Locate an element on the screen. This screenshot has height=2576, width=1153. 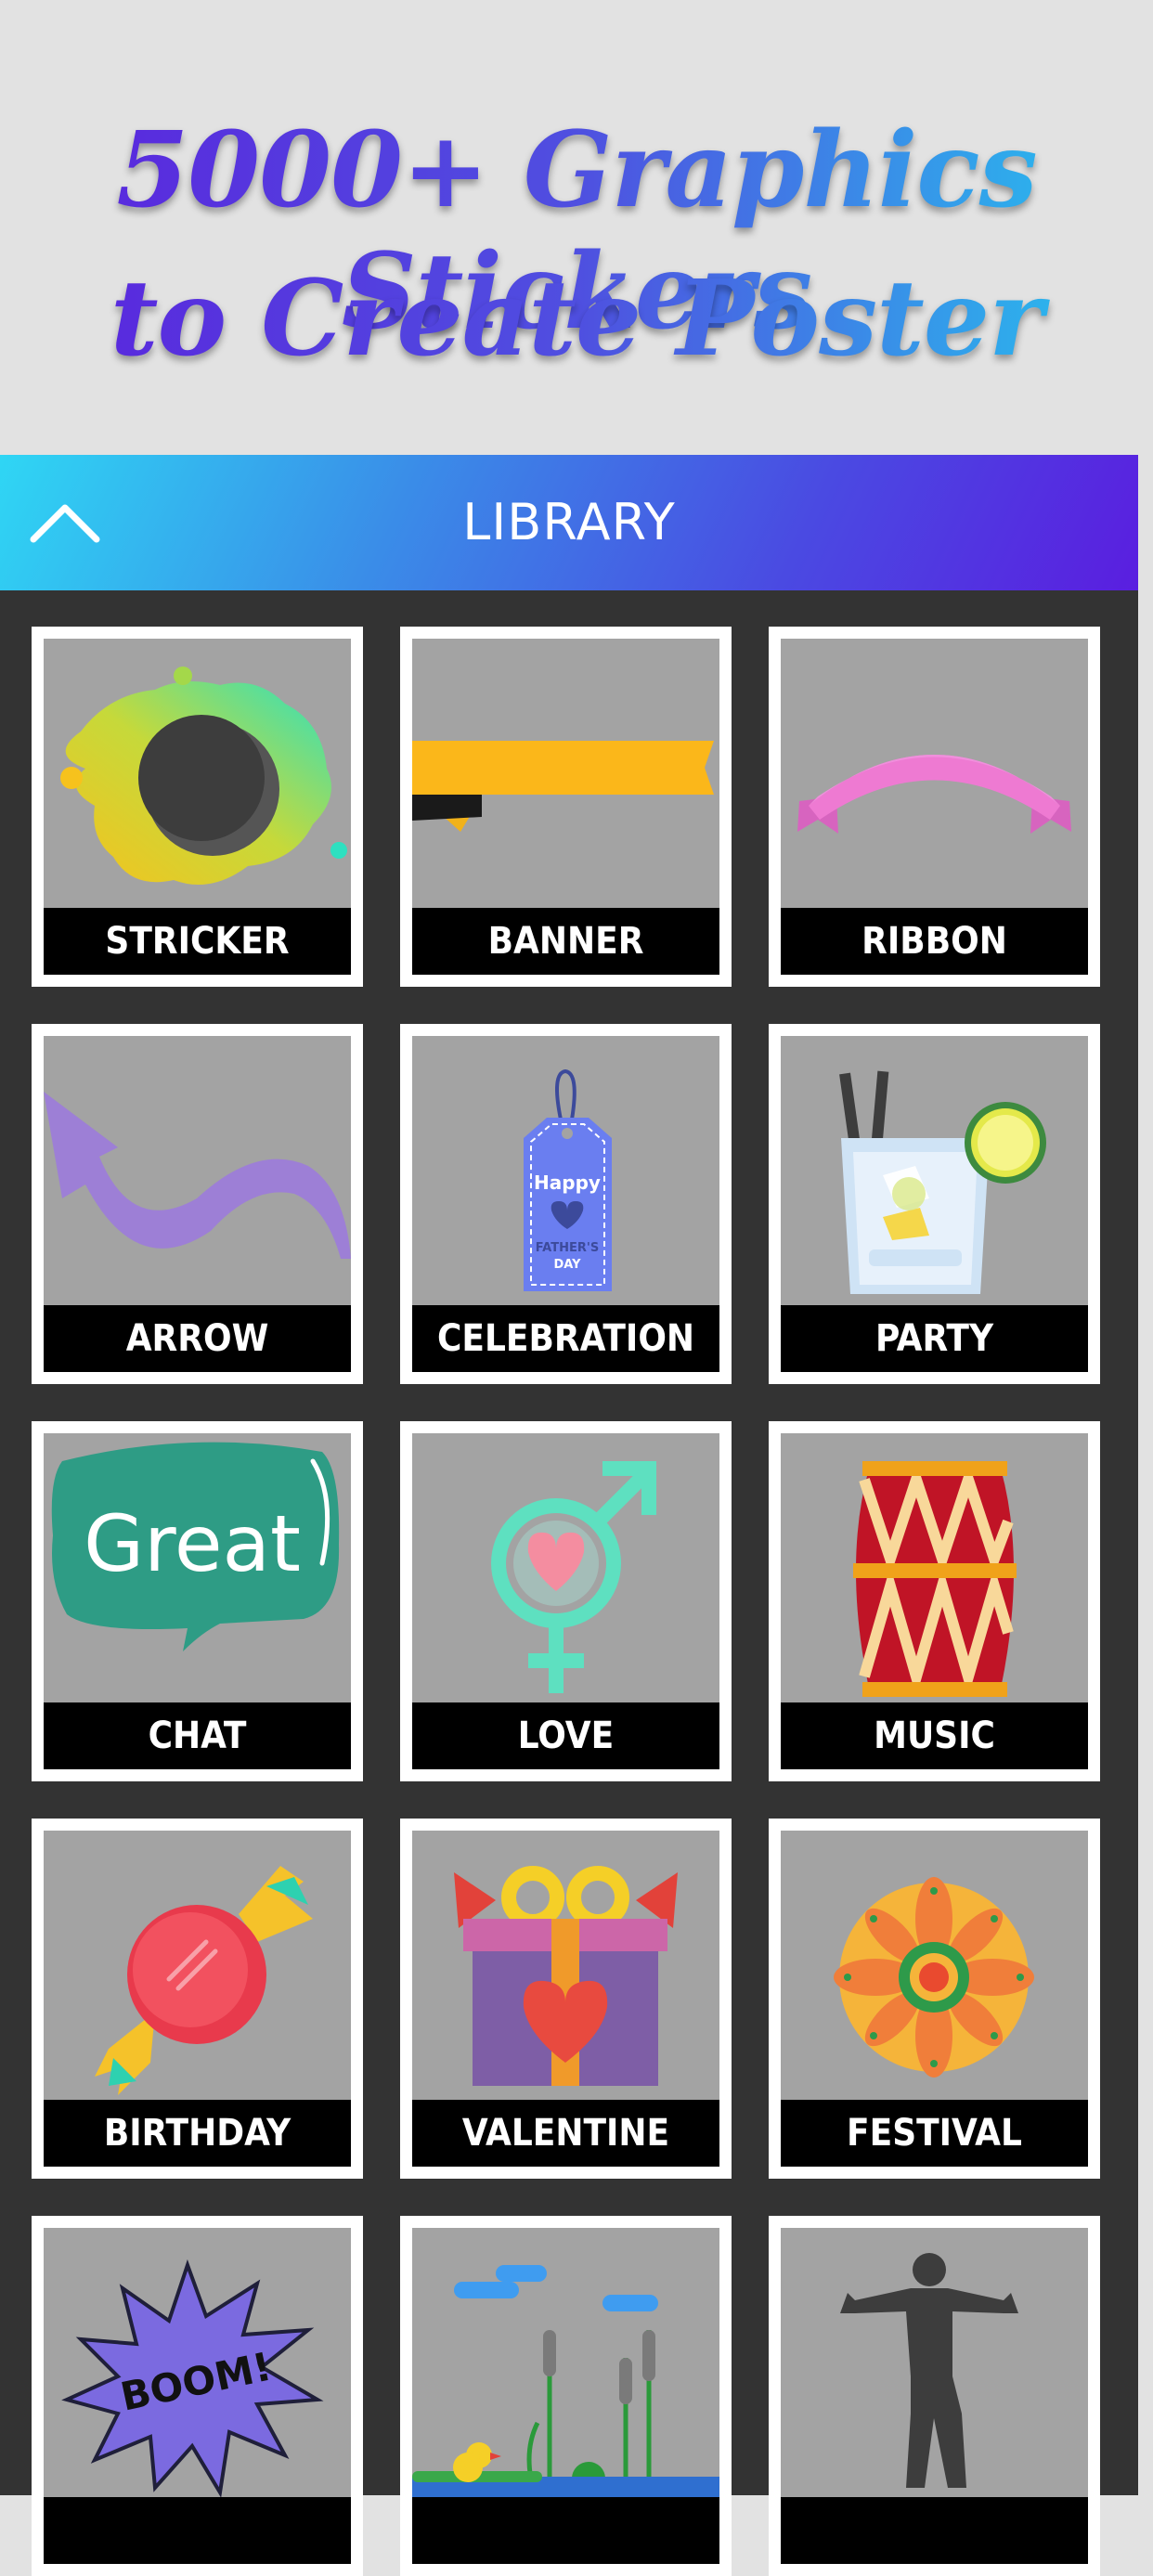
category-label: CELEBRATION is located at coordinates (565, 1338).